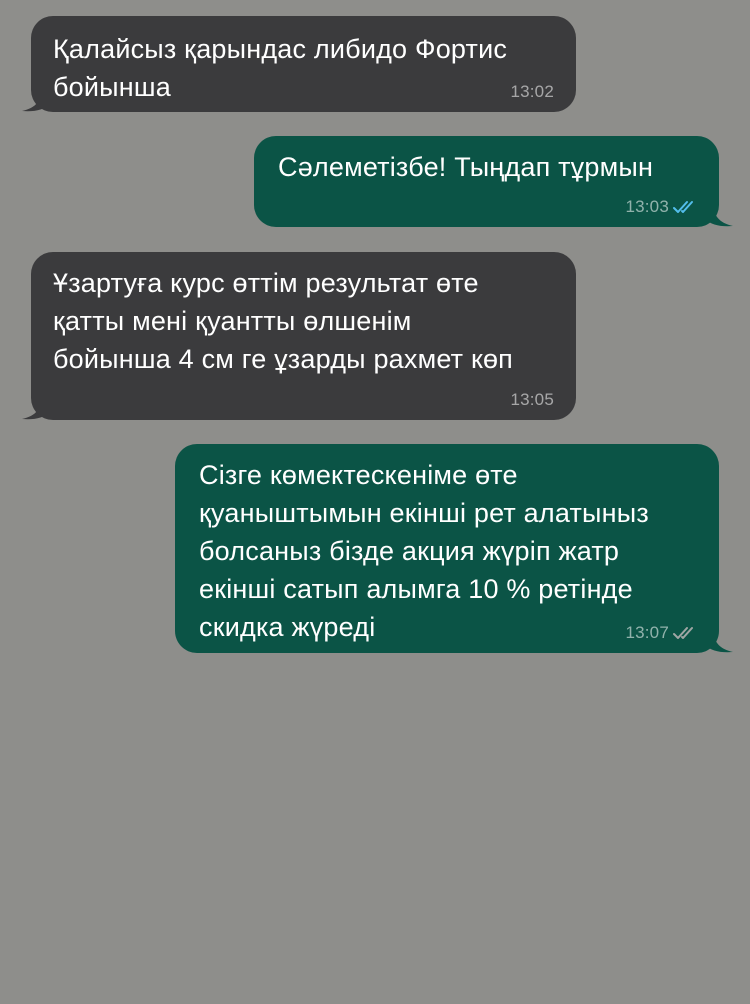 This screenshot has width=750, height=1004. I want to click on message-time: 13:05, so click(532, 399).